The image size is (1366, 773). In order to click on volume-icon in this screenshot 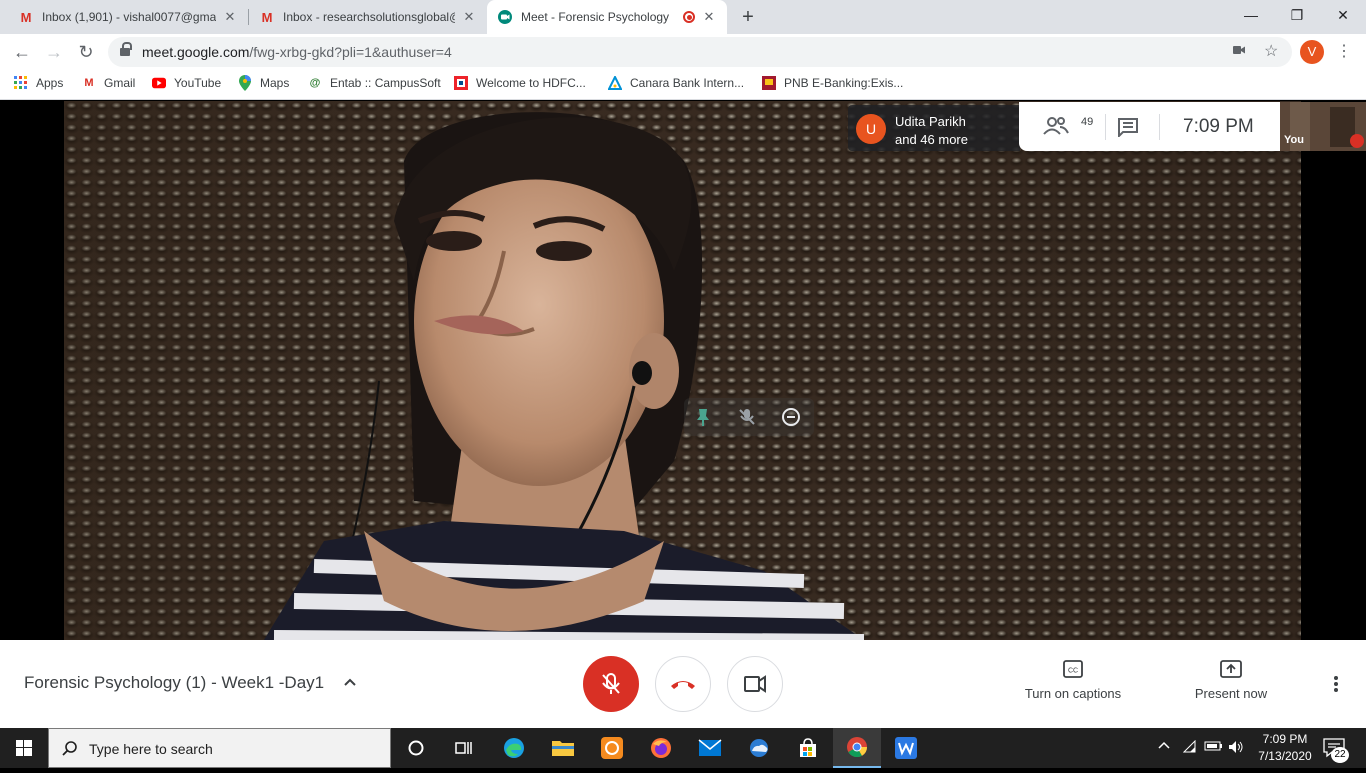, I will do `click(1236, 748)`.